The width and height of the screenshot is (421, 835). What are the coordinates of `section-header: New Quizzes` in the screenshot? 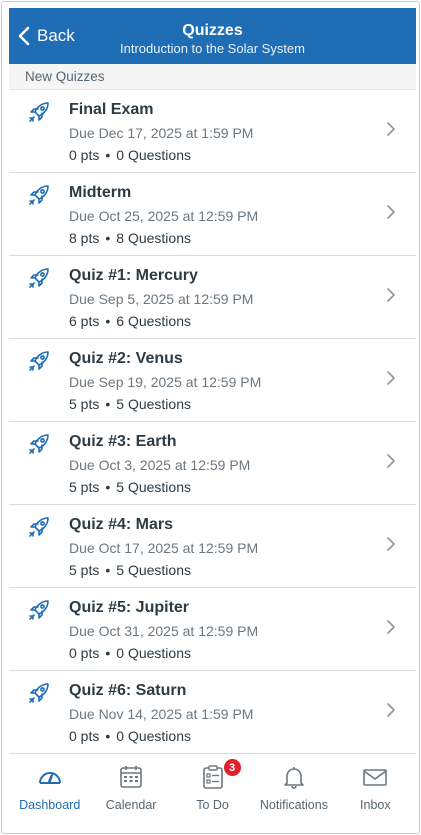 It's located at (212, 77).